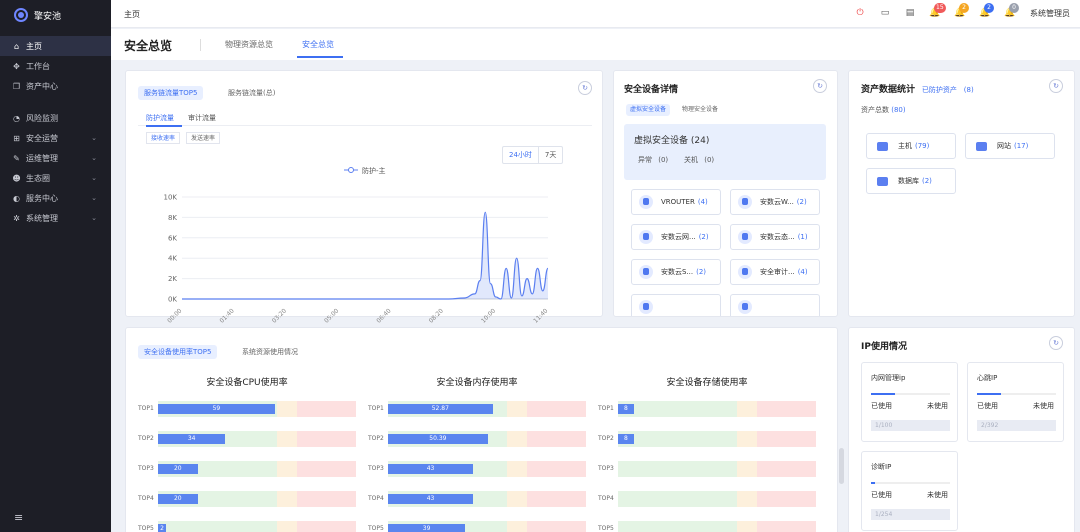 This screenshot has width=1080, height=532. What do you see at coordinates (18, 517) in the screenshot?
I see `collapse-menu-icon: ≡` at bounding box center [18, 517].